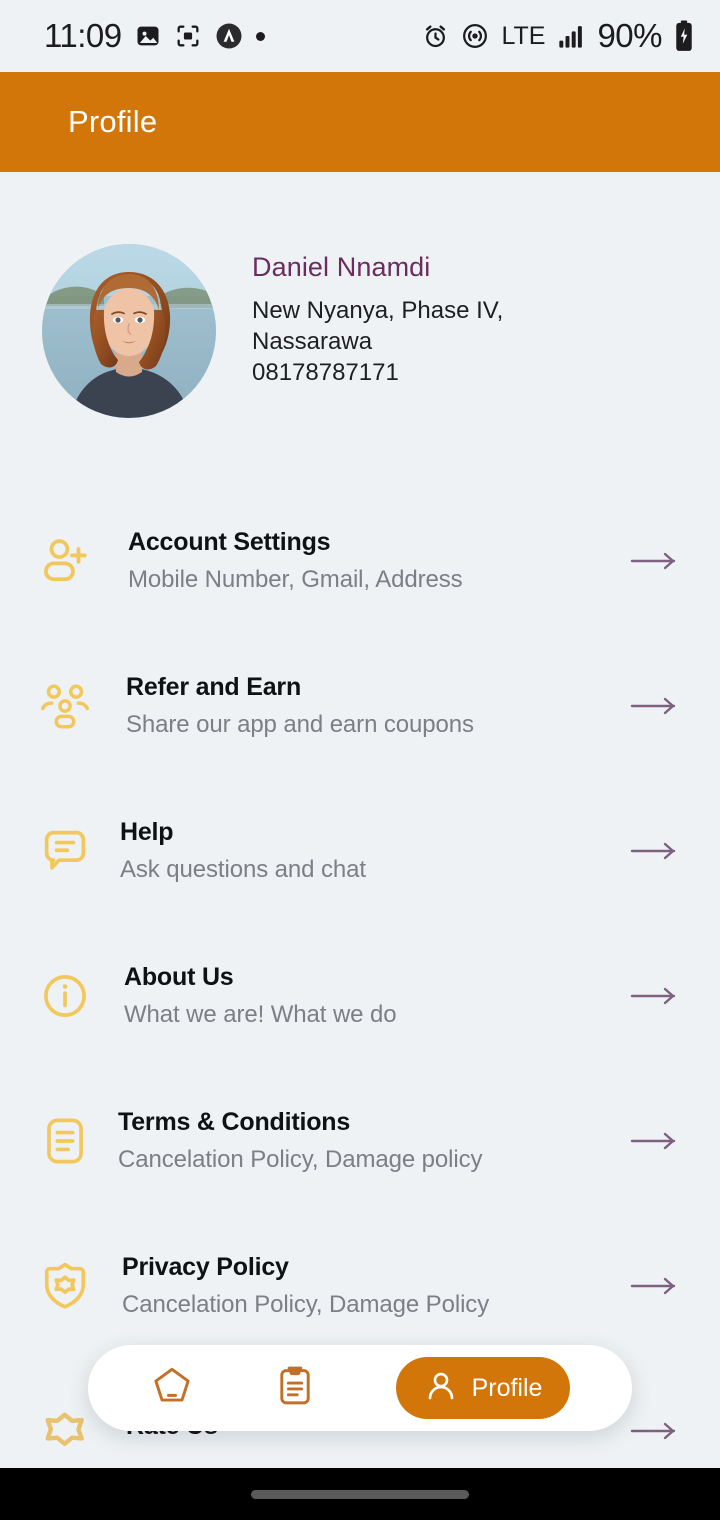  I want to click on menu-item-subtitle: Ask questions and chat, so click(243, 869).